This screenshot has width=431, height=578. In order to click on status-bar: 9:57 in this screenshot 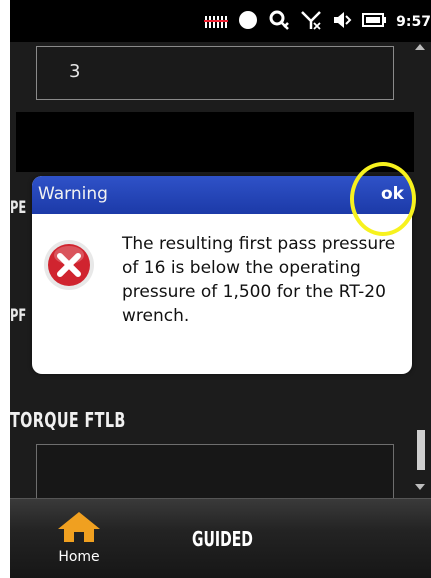, I will do `click(220, 21)`.